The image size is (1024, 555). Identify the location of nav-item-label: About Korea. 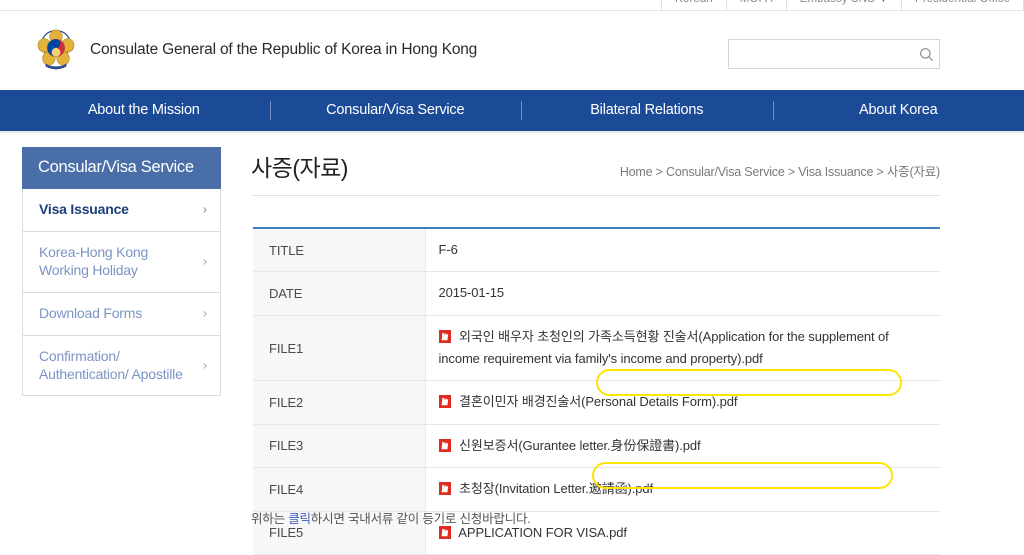
(898, 110).